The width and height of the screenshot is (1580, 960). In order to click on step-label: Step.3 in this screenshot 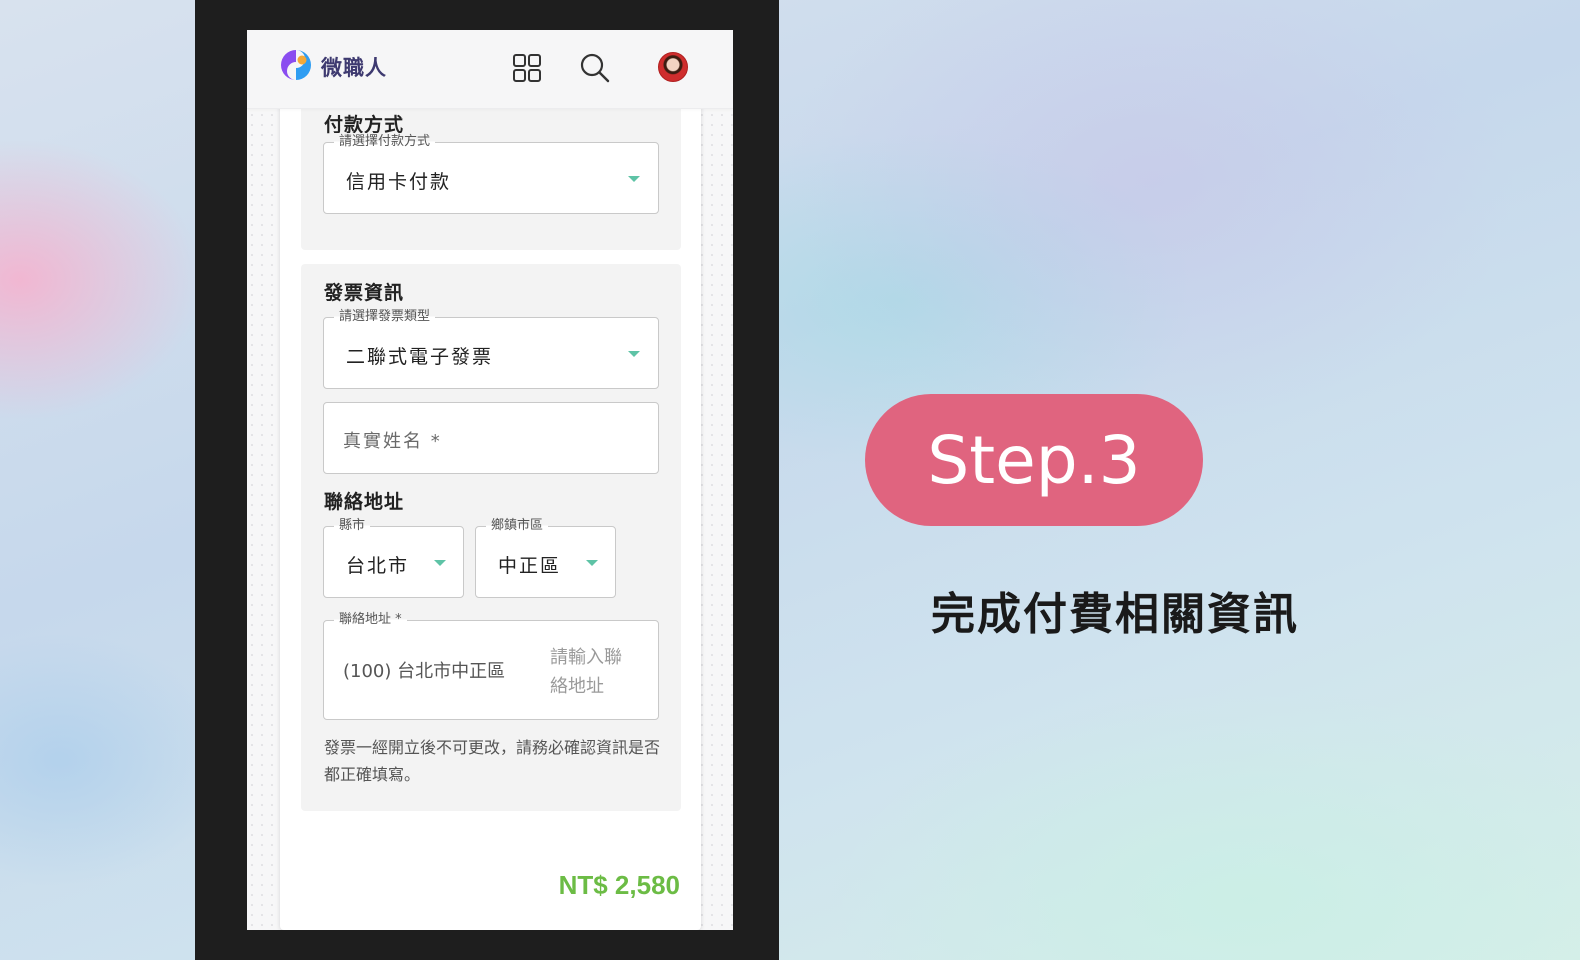, I will do `click(1034, 460)`.